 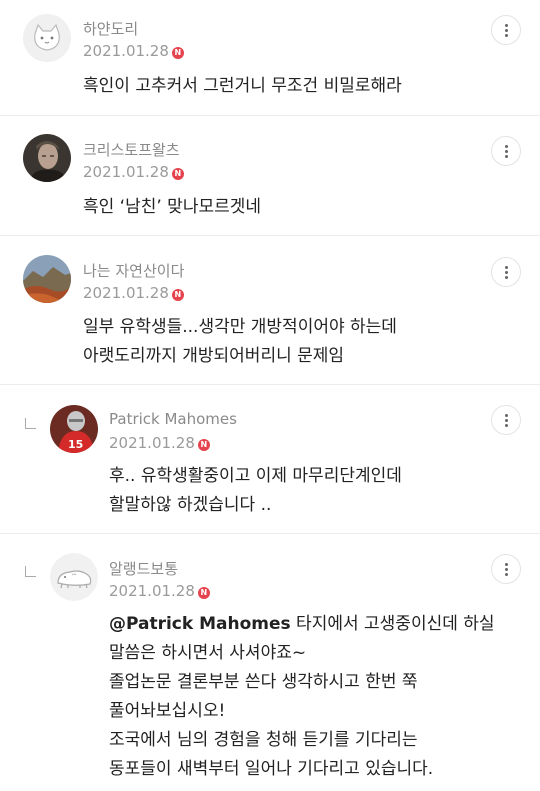 I want to click on comment-line: 흑인 ‘남친’ 맞나모르겟네, so click(x=172, y=207).